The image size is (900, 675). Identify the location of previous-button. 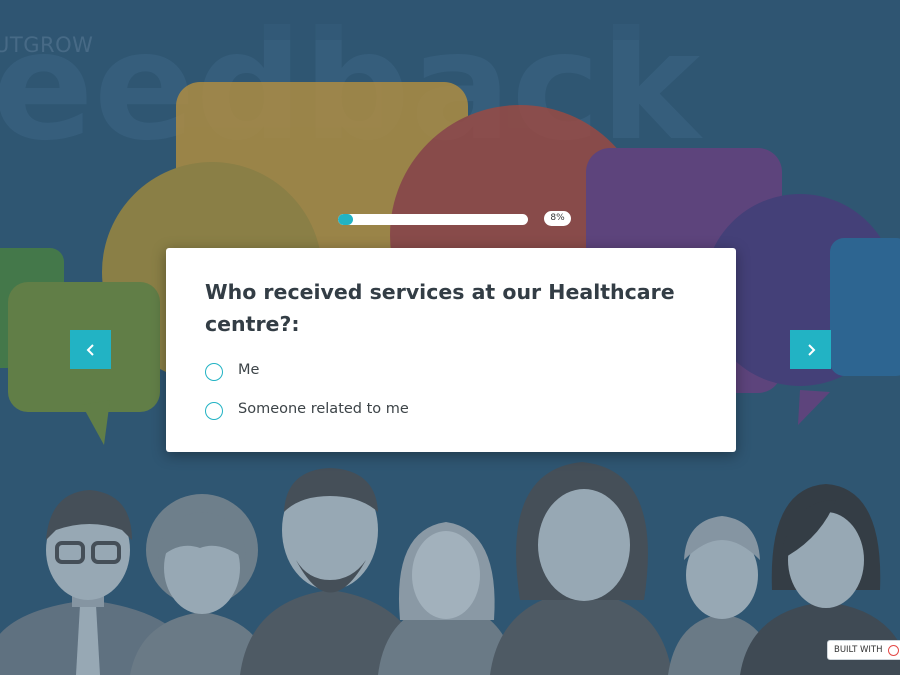
(90, 349).